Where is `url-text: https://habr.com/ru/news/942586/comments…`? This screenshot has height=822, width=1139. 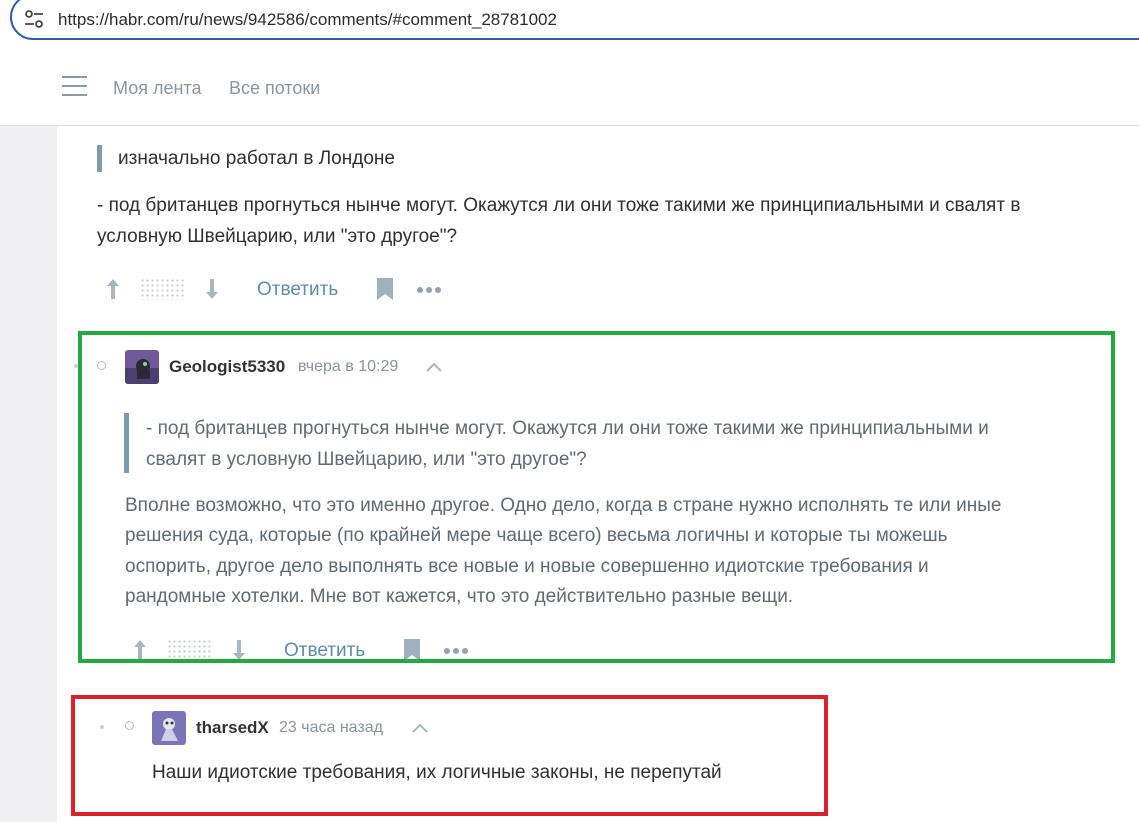
url-text: https://habr.com/ru/news/942586/comments… is located at coordinates (307, 20).